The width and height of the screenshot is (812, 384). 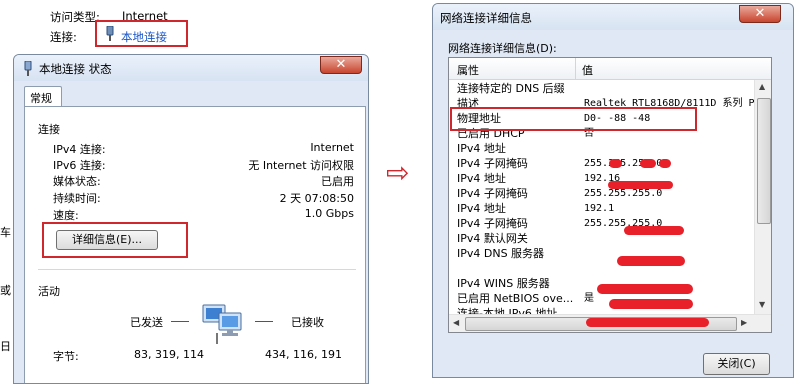 I want to click on ipv6-connectivity-label: IPv6 连接:, so click(x=79, y=165).